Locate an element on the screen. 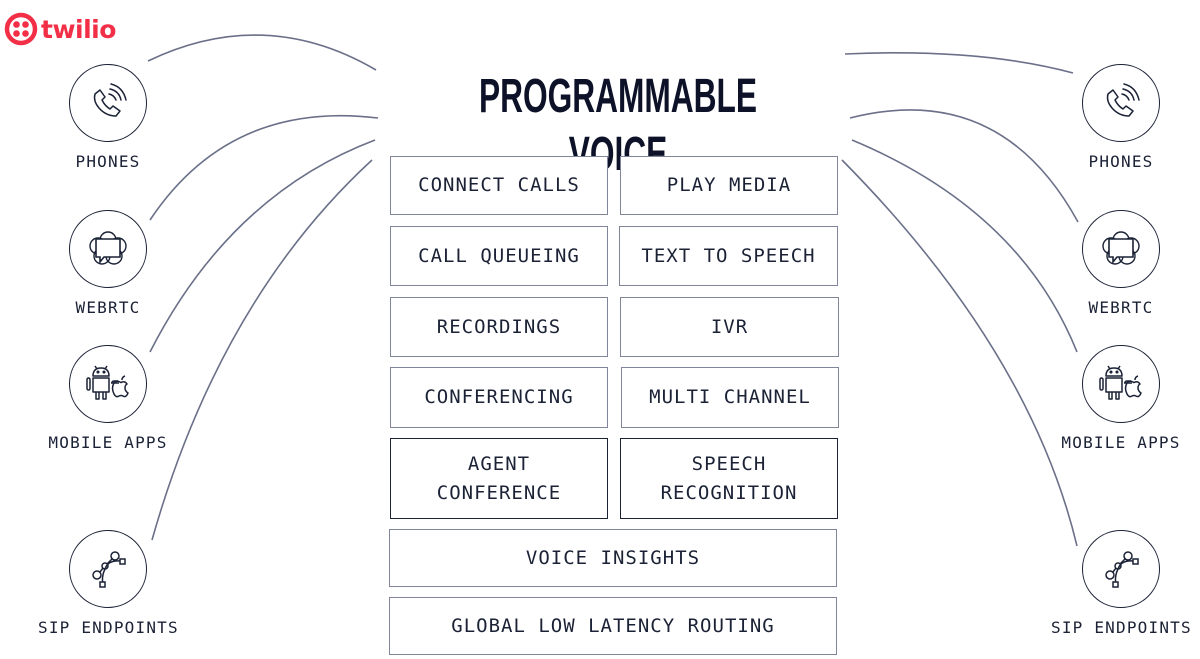 The image size is (1200, 659). feature-recordings: RECORDINGS is located at coordinates (499, 327).